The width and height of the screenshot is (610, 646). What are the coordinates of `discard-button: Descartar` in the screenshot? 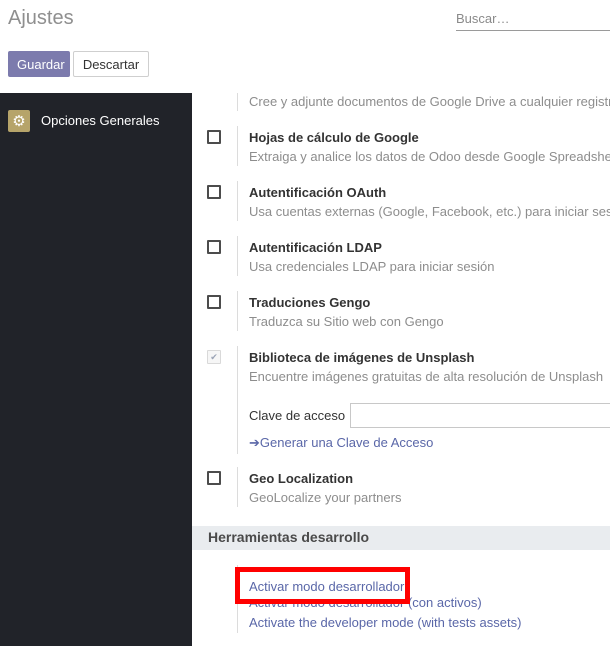 It's located at (111, 64).